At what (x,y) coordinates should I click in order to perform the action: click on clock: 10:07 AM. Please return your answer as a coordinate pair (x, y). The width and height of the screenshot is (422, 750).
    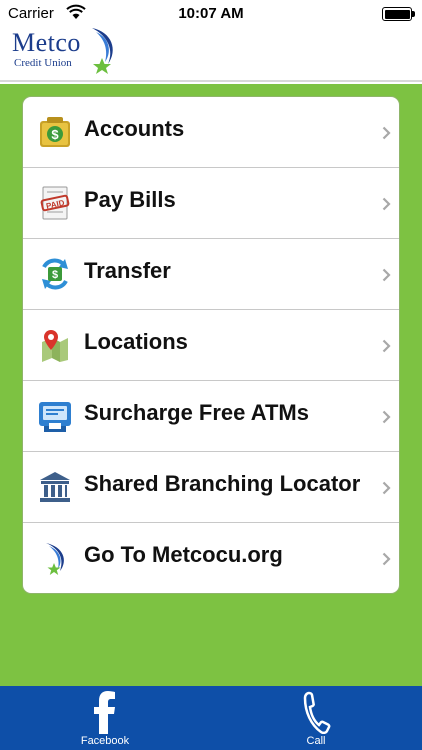
    Looking at the image, I should click on (211, 13).